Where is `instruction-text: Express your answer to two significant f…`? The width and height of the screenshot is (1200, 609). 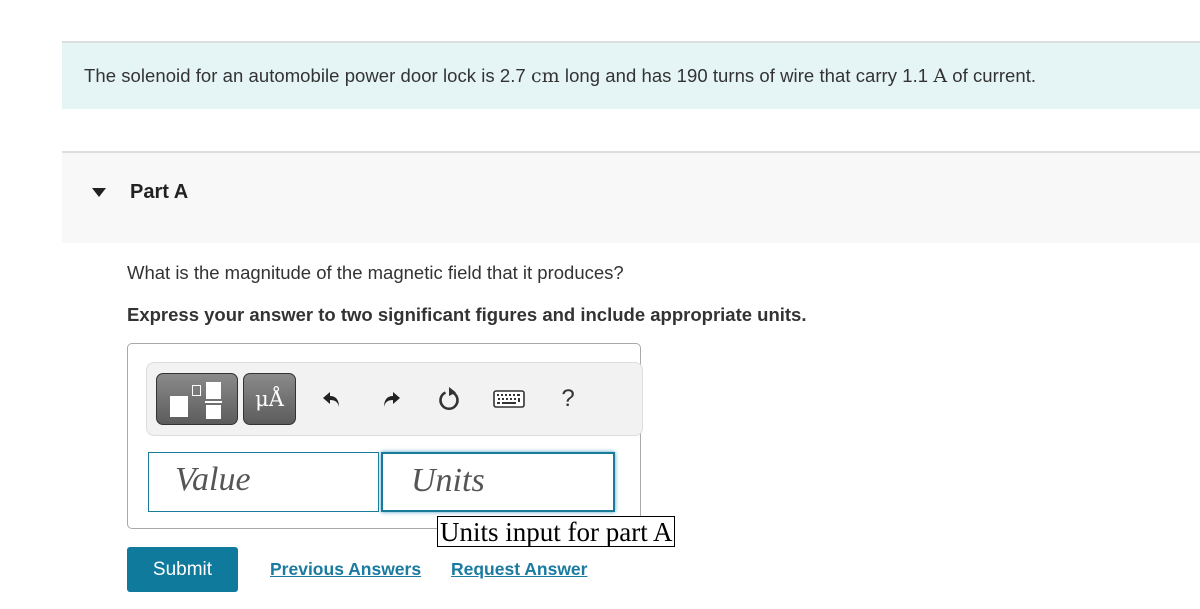 instruction-text: Express your answer to two significant f… is located at coordinates (467, 314).